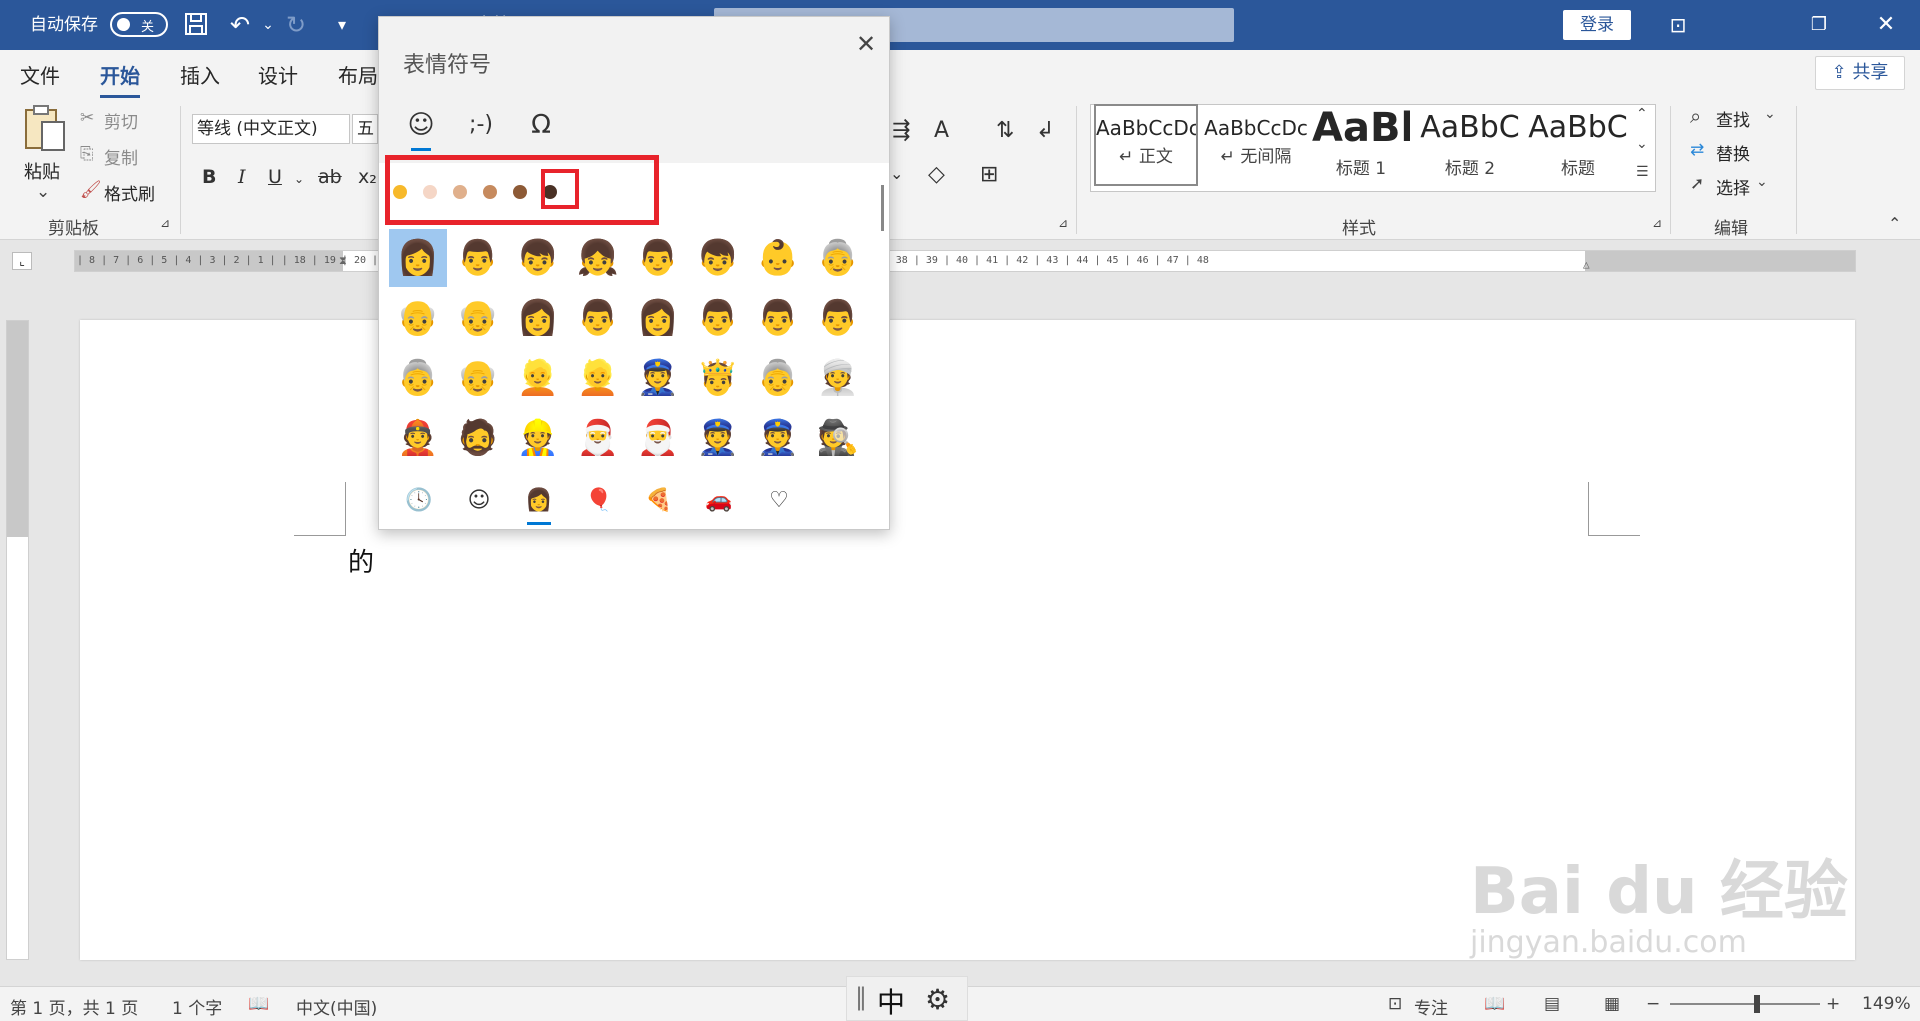 This screenshot has width=1920, height=1021. Describe the element at coordinates (1361, 145) in the screenshot. I see `style-heading-1: AaBl 标题 1` at that location.